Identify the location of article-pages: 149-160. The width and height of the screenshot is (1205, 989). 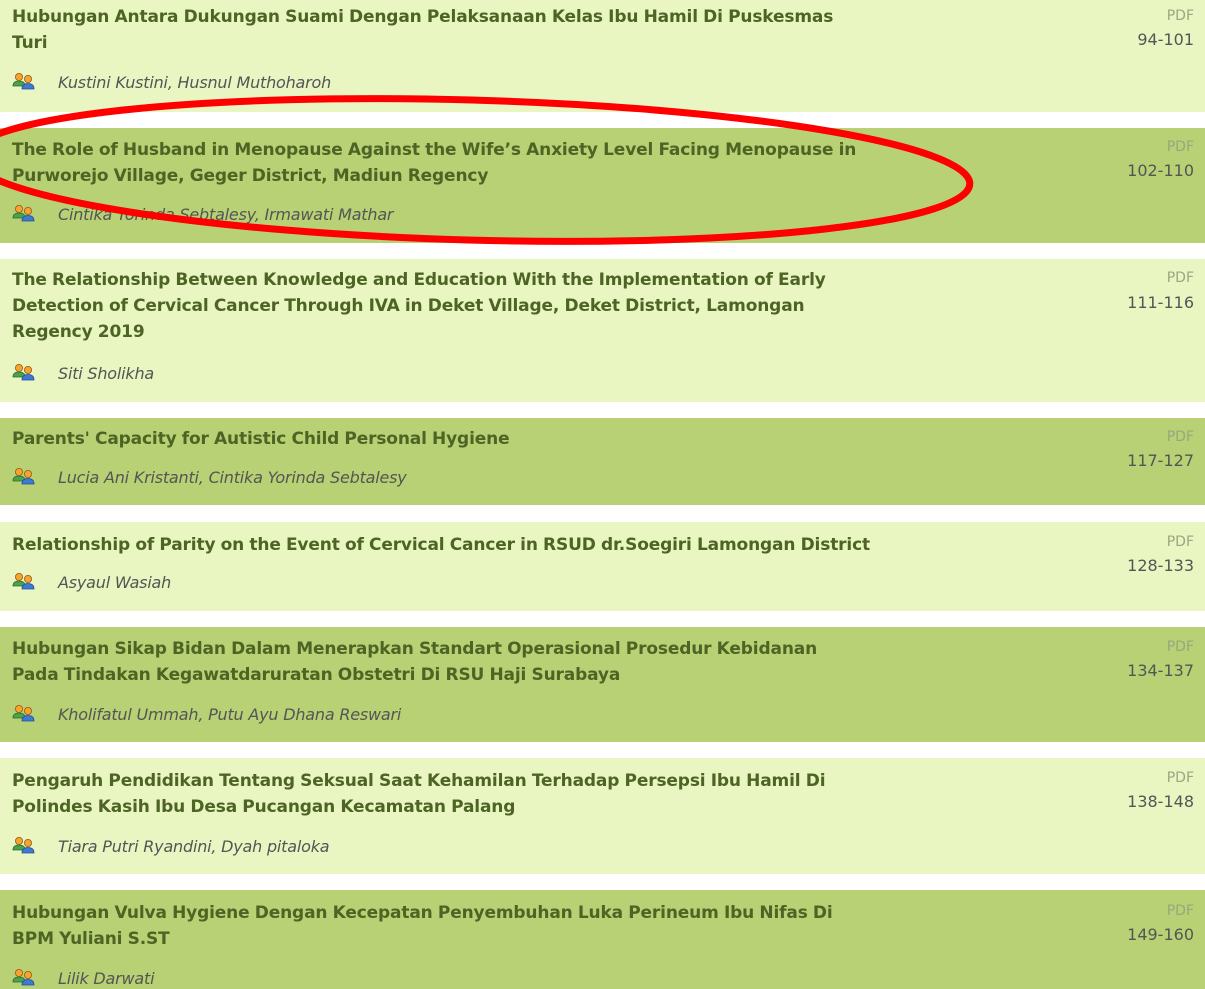
(1160, 934).